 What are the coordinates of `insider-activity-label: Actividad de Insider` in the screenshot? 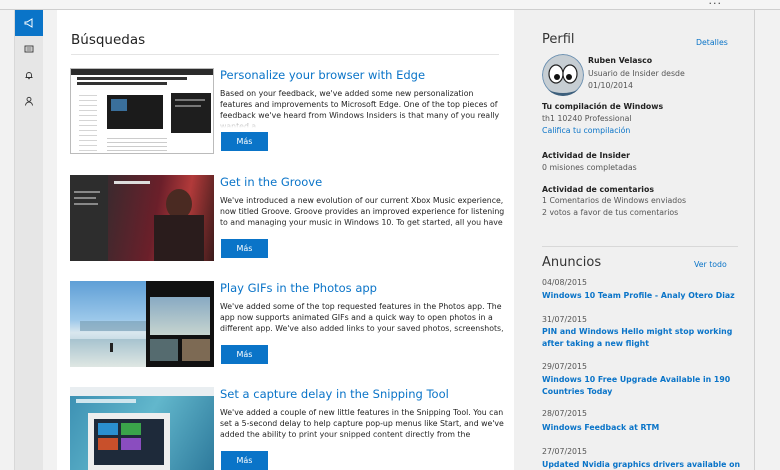 It's located at (586, 155).